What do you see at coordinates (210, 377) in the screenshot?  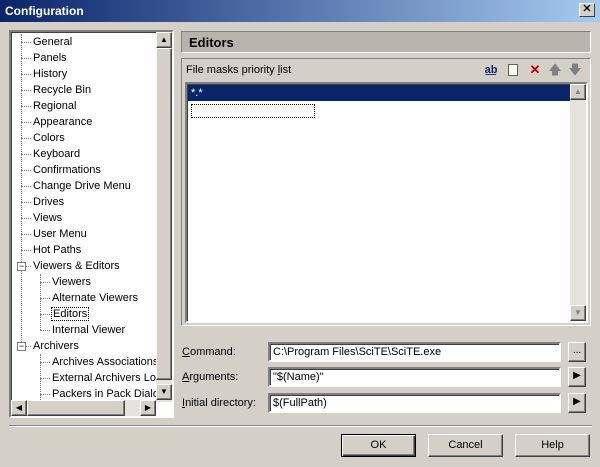 I see `arguments-label: Arguments:` at bounding box center [210, 377].